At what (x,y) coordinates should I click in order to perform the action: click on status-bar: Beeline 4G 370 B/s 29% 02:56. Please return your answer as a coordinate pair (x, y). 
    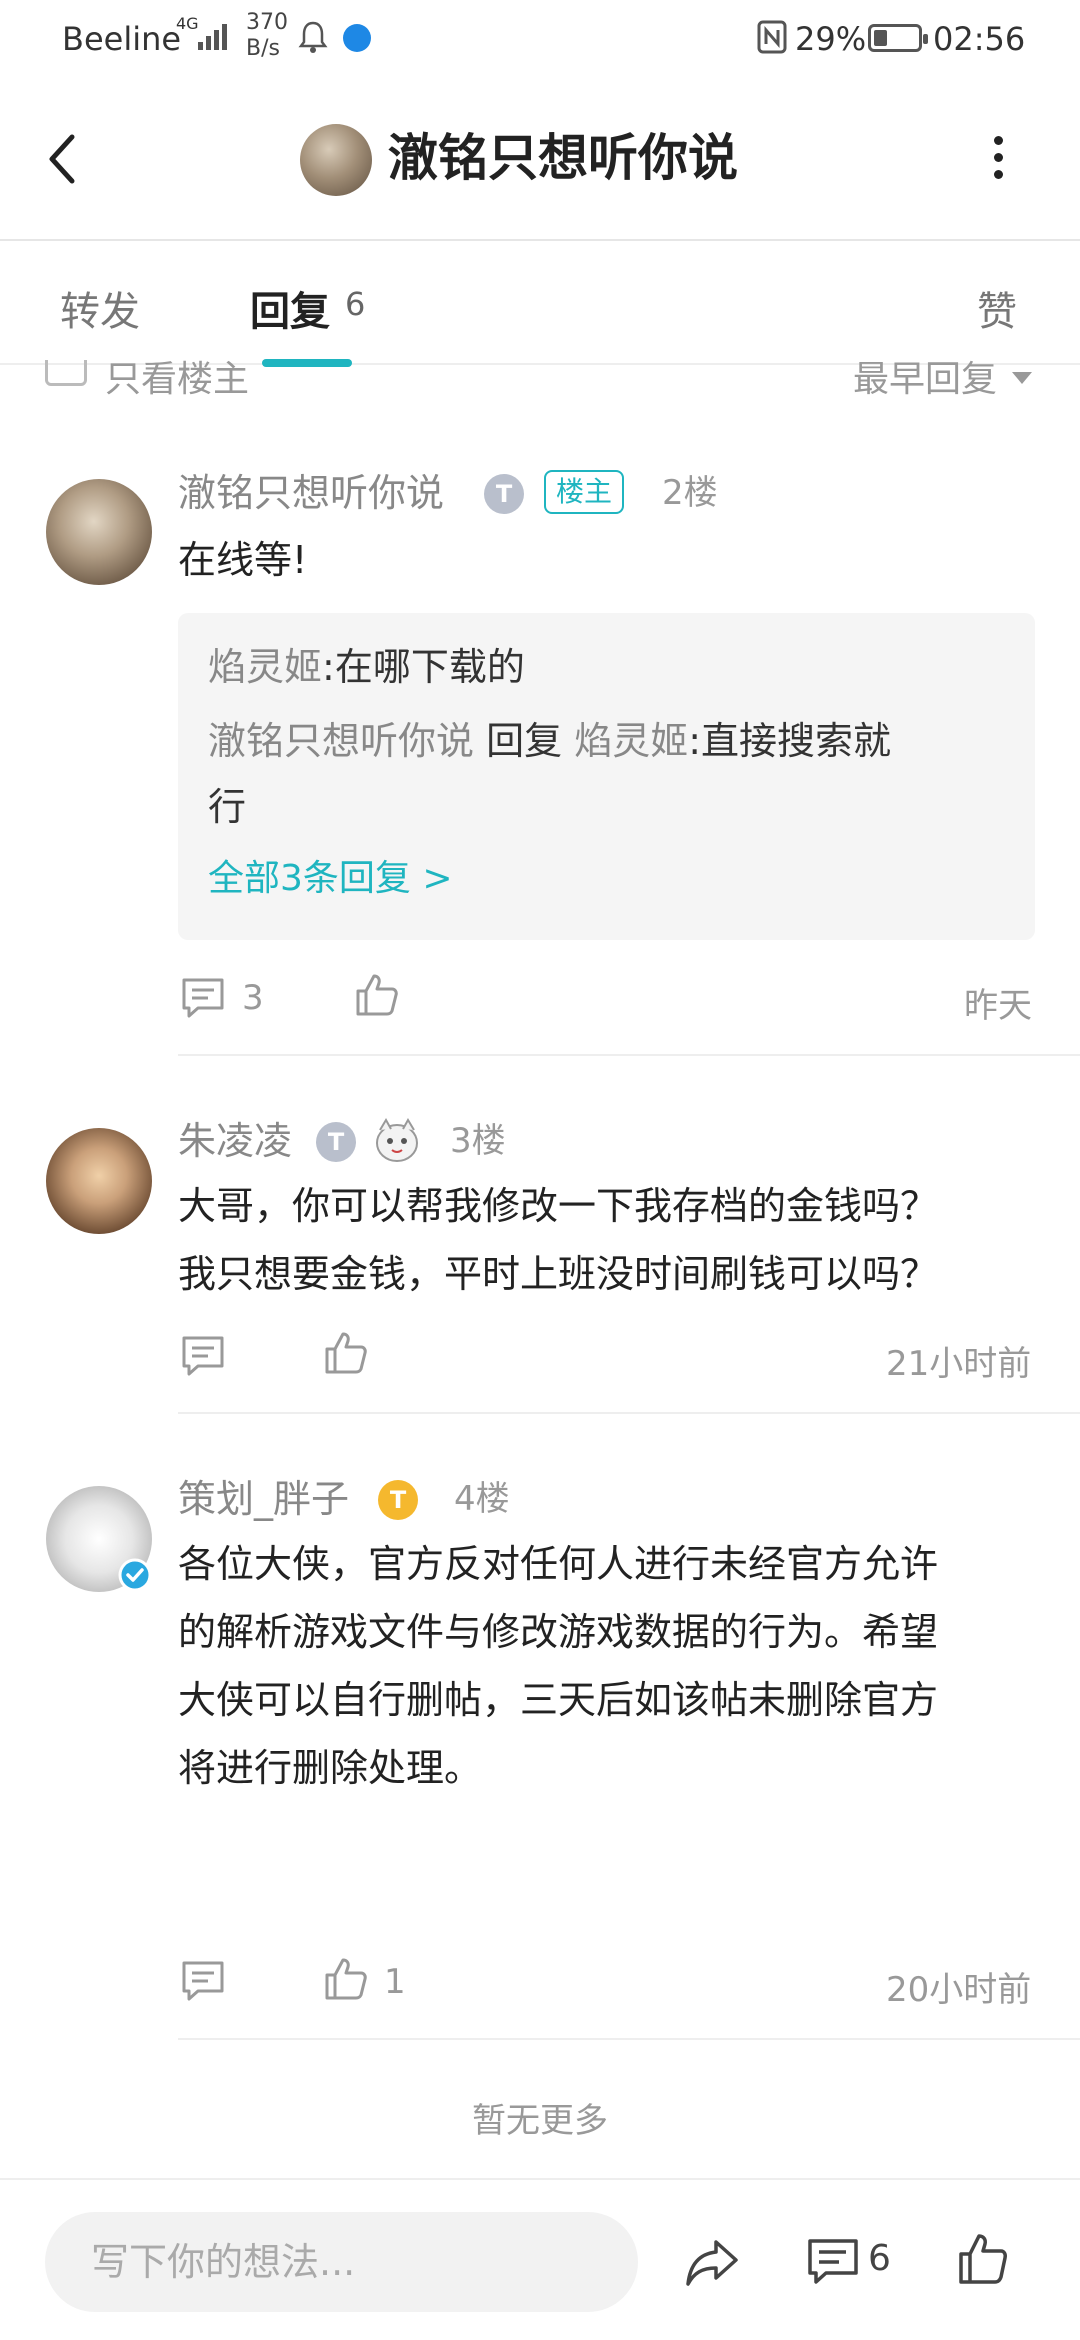
    Looking at the image, I should click on (540, 38).